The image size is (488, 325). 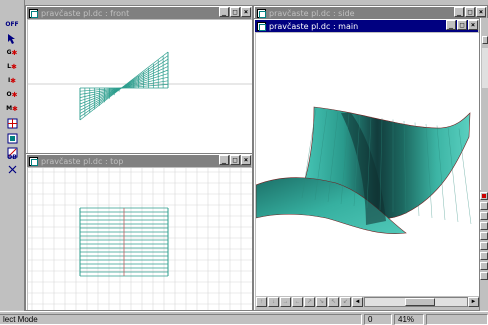 I want to click on status-bar: lect Mode 0 41%, so click(x=244, y=318).